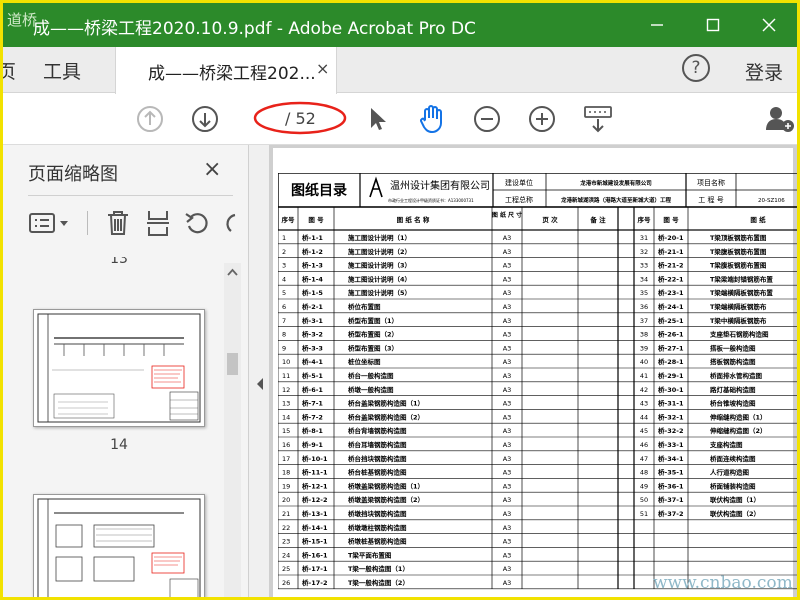 The image size is (800, 600). I want to click on zoom-out-button, so click(487, 119).